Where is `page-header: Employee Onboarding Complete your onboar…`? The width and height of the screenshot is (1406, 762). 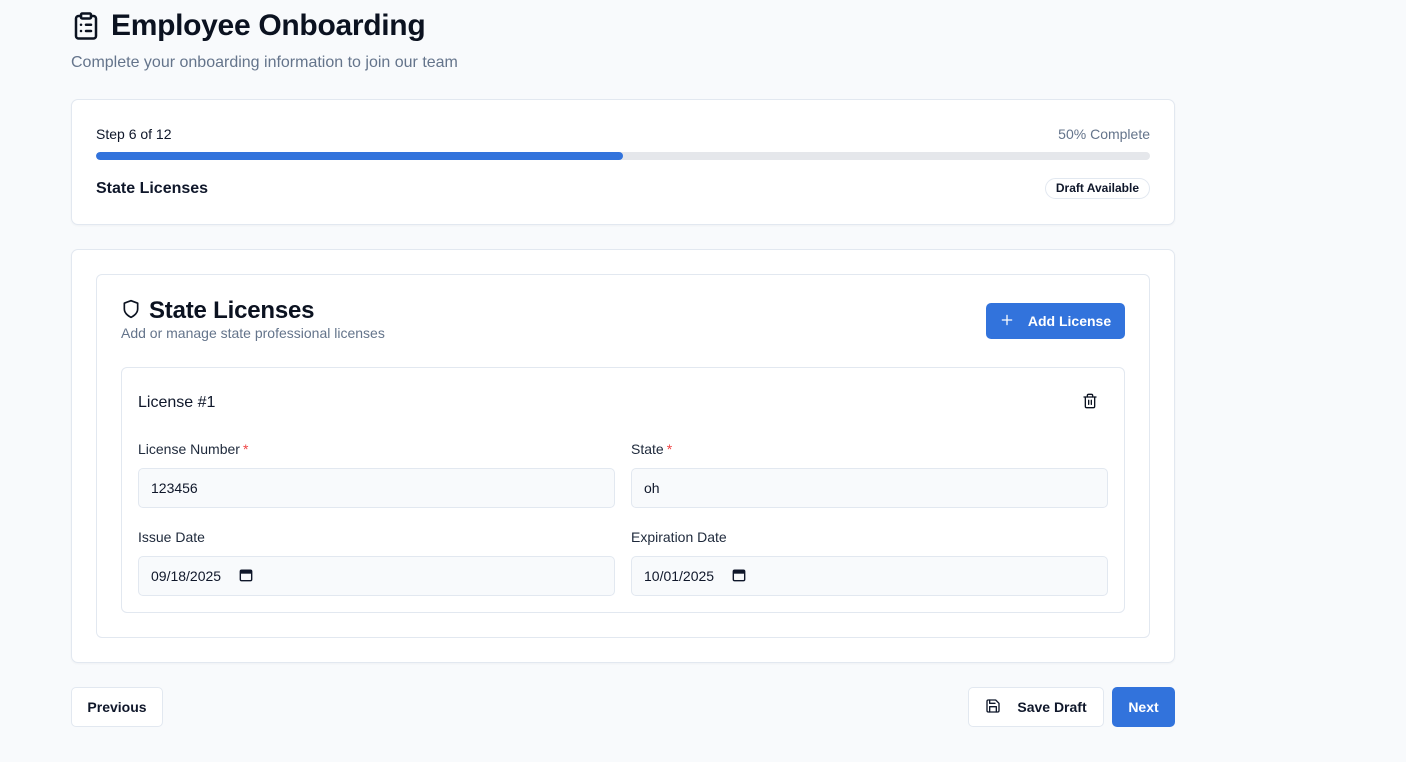
page-header: Employee Onboarding Complete your onboar… is located at coordinates (264, 40).